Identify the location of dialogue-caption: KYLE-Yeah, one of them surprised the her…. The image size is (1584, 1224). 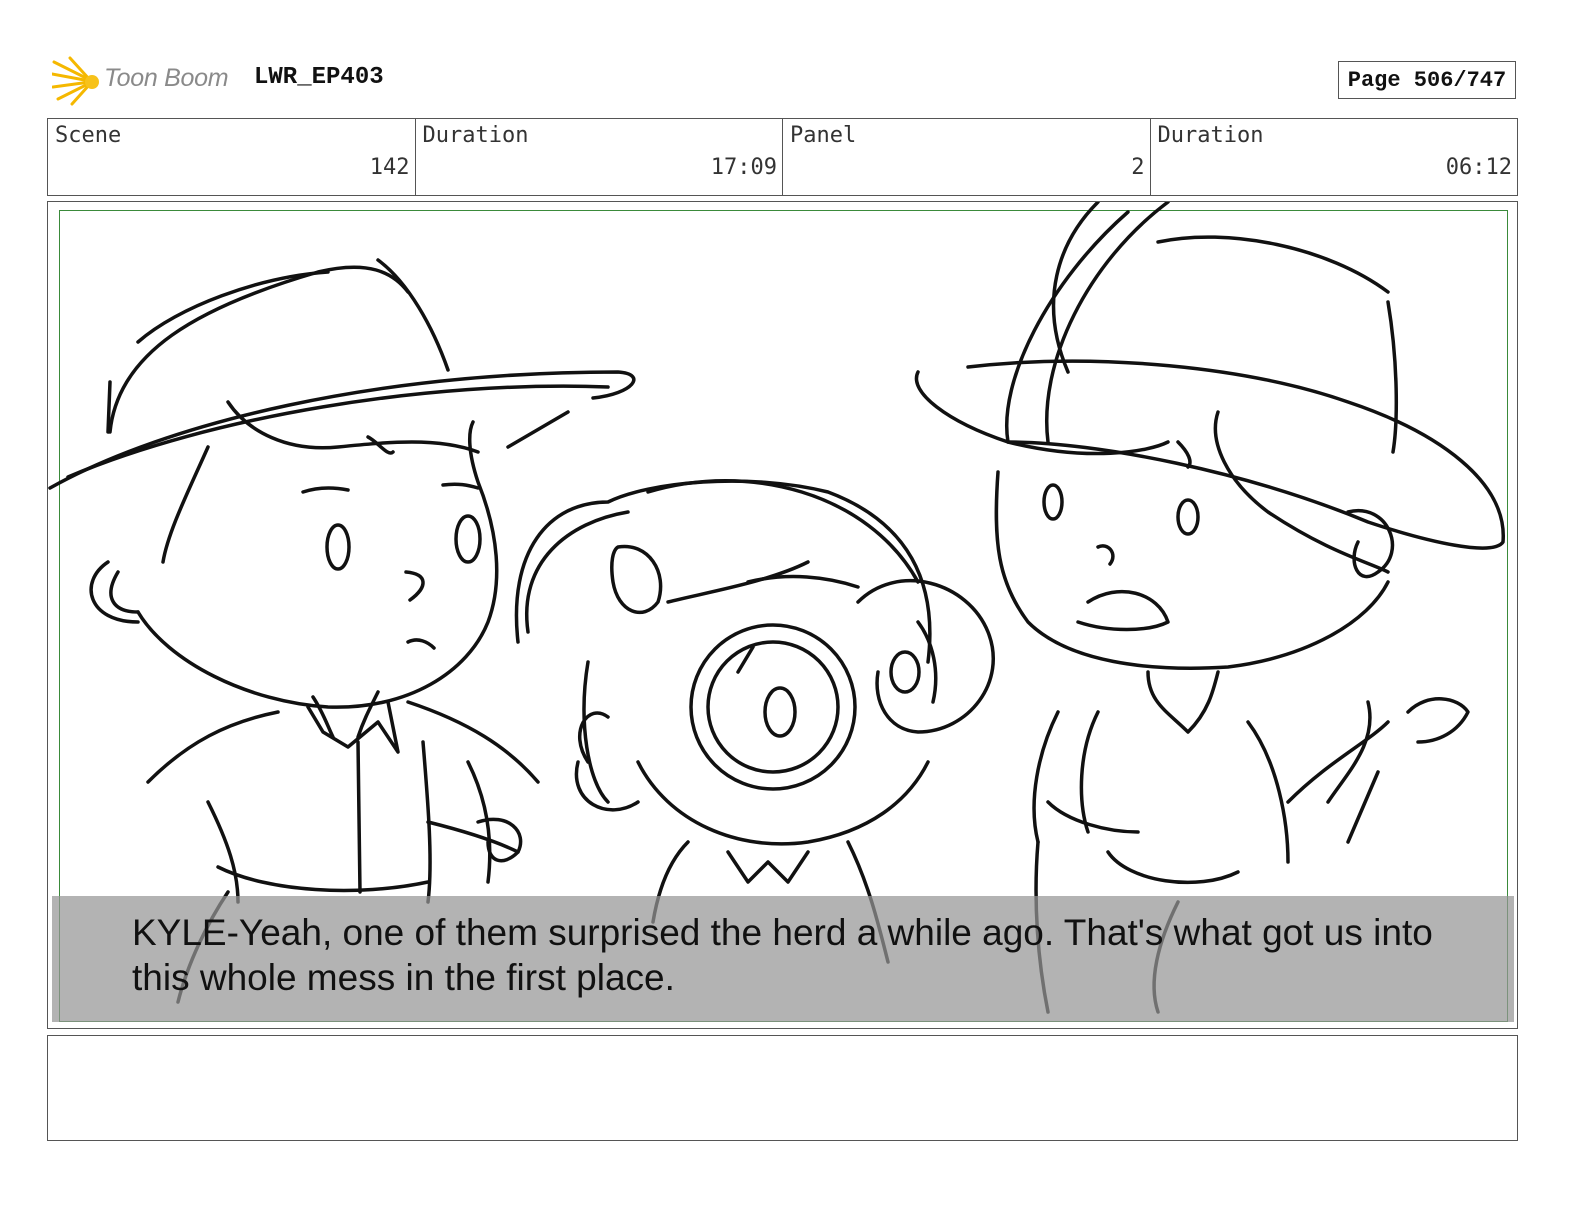
(782, 955).